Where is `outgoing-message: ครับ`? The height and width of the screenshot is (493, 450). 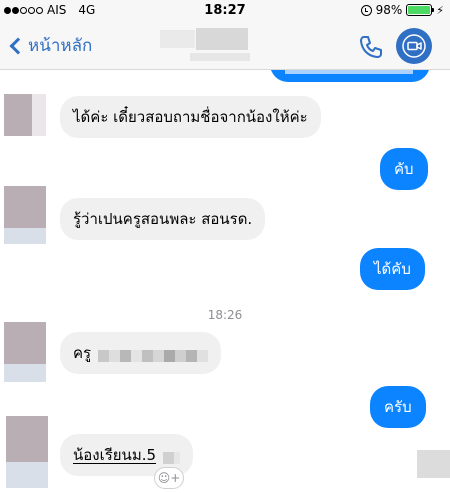
outgoing-message: ครับ is located at coordinates (398, 407).